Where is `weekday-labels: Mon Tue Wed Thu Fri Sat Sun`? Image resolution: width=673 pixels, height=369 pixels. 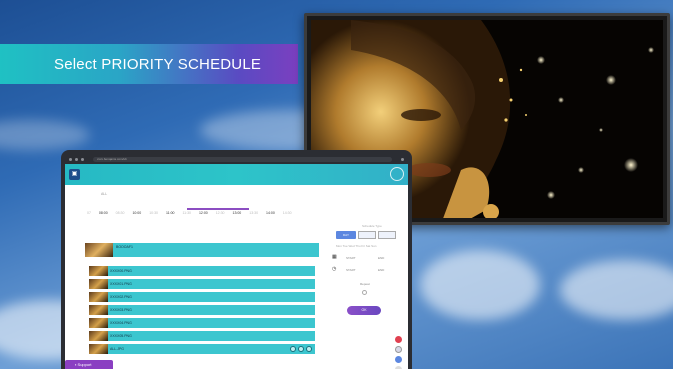 weekday-labels: Mon Tue Wed Thu Fri Sat Sun is located at coordinates (356, 246).